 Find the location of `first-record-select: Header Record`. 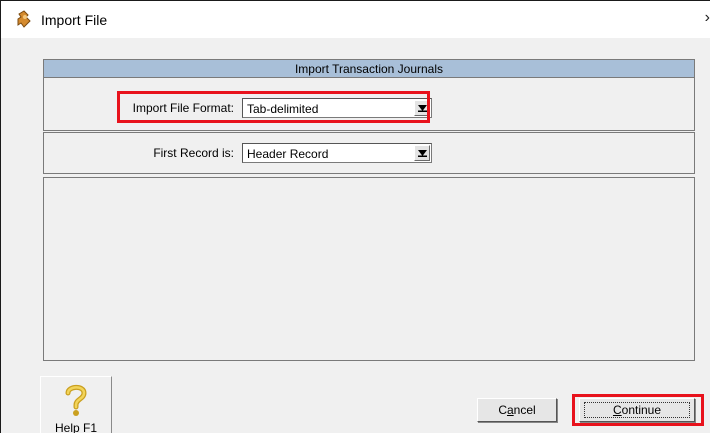

first-record-select: Header Record is located at coordinates (337, 153).